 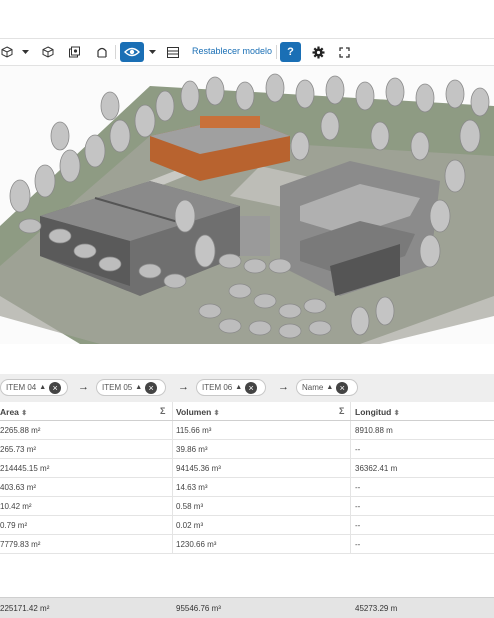 What do you see at coordinates (18, 449) in the screenshot?
I see `cell-area: 265.73 m²` at bounding box center [18, 449].